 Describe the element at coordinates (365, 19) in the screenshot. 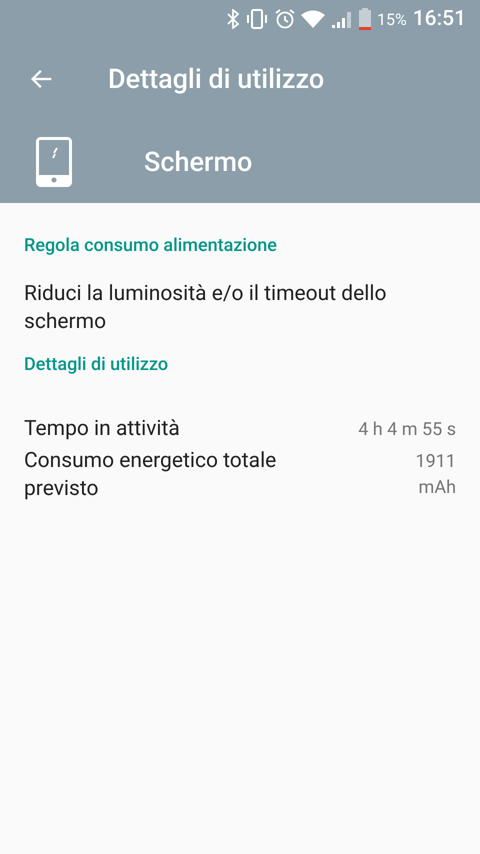

I see `battery-icon` at that location.